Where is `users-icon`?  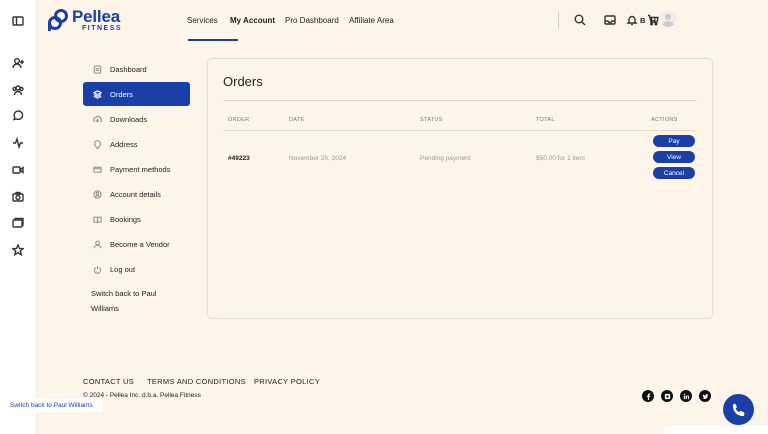 users-icon is located at coordinates (18, 90).